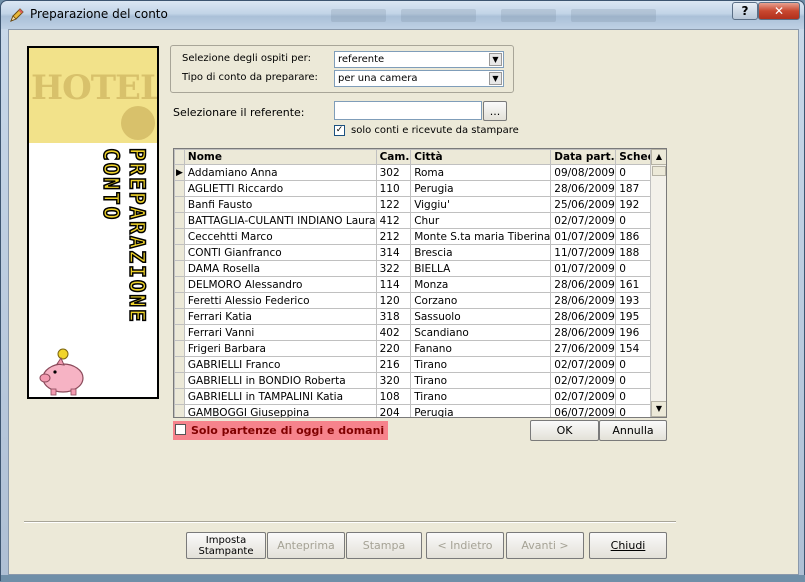  What do you see at coordinates (393, 396) in the screenshot?
I see `cell-camera: 108` at bounding box center [393, 396].